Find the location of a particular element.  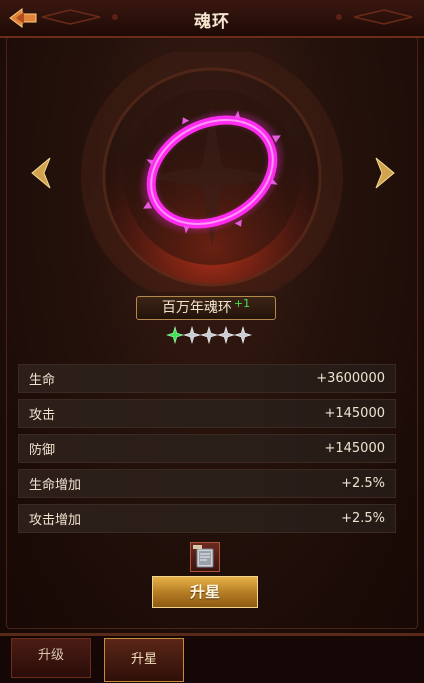

ring-level-bonus: +1 is located at coordinates (242, 303).